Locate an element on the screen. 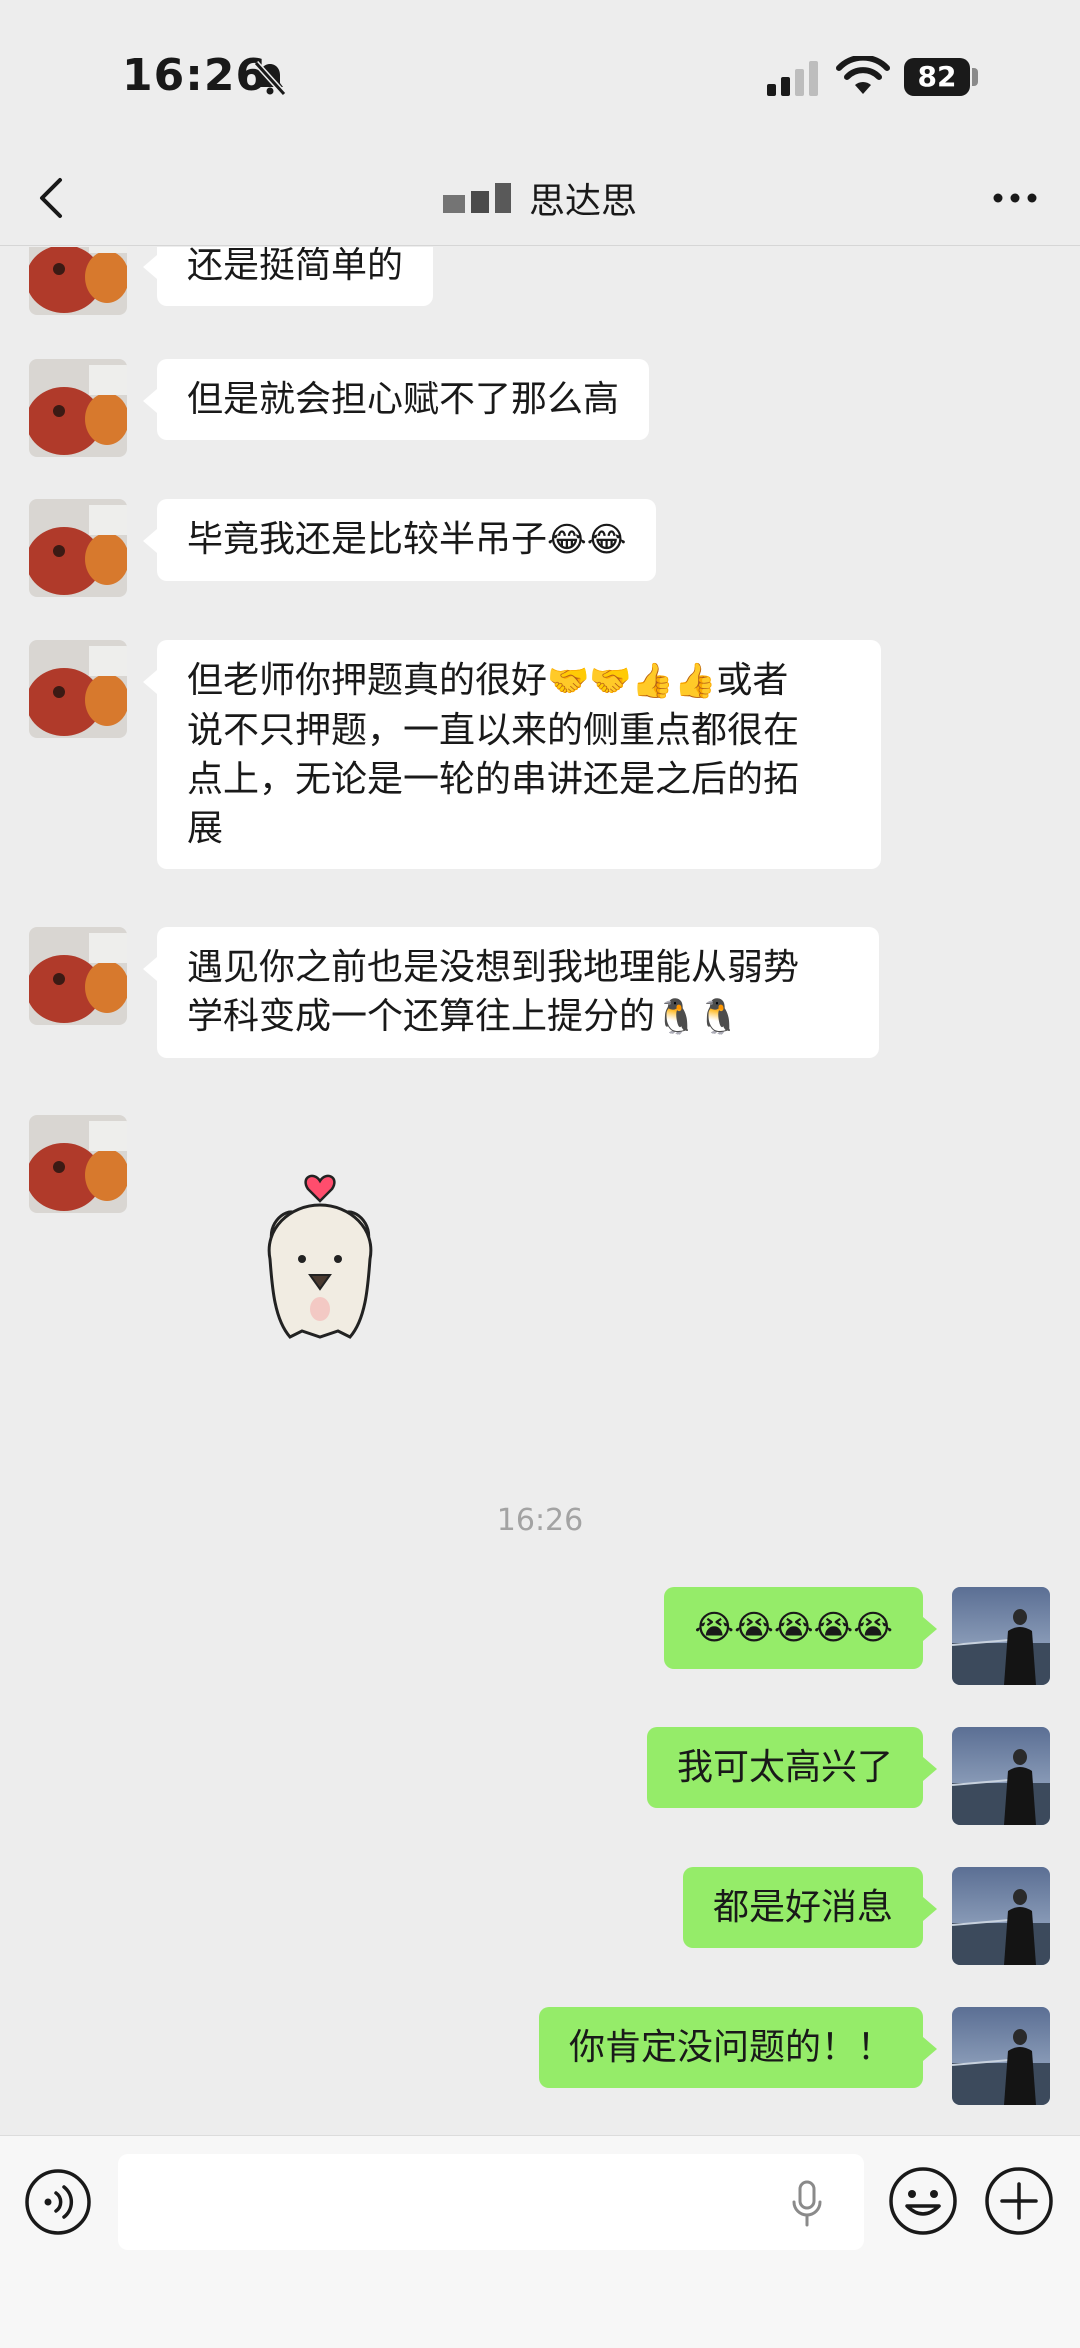 This screenshot has height=2348, width=1080. message-text: 毕竟我还是比较半吊子 is located at coordinates (367, 539).